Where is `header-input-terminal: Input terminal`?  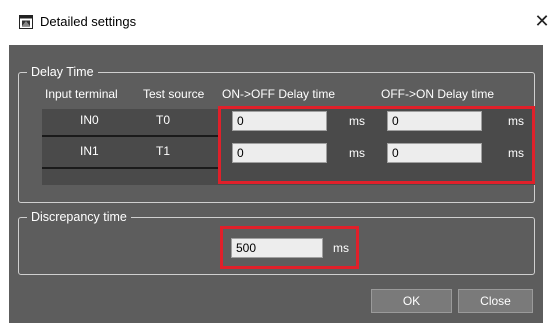
header-input-terminal: Input terminal is located at coordinates (81, 94).